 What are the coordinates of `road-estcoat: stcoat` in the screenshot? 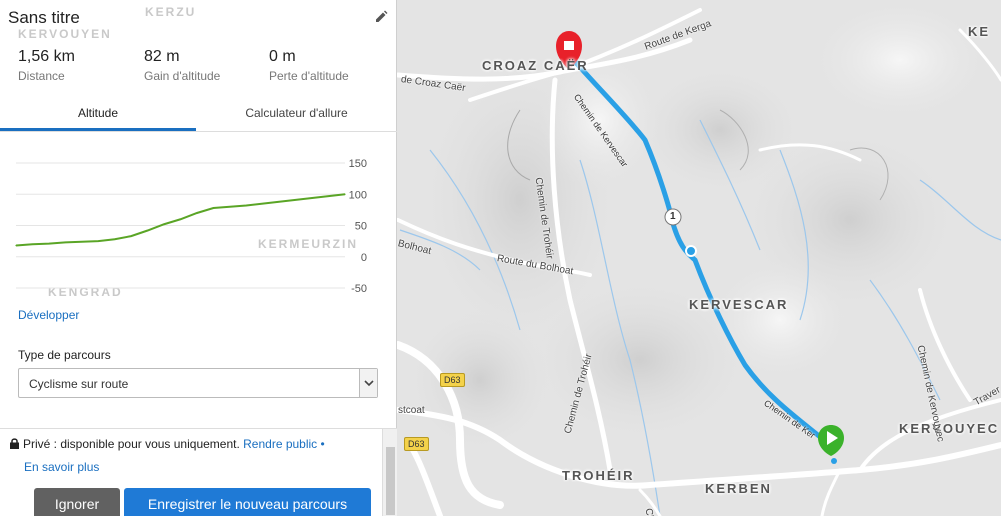 It's located at (411, 410).